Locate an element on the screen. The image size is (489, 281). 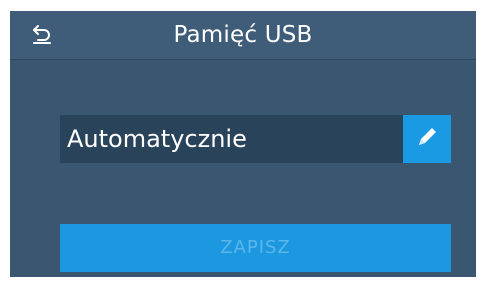
back-button is located at coordinates (42, 36).